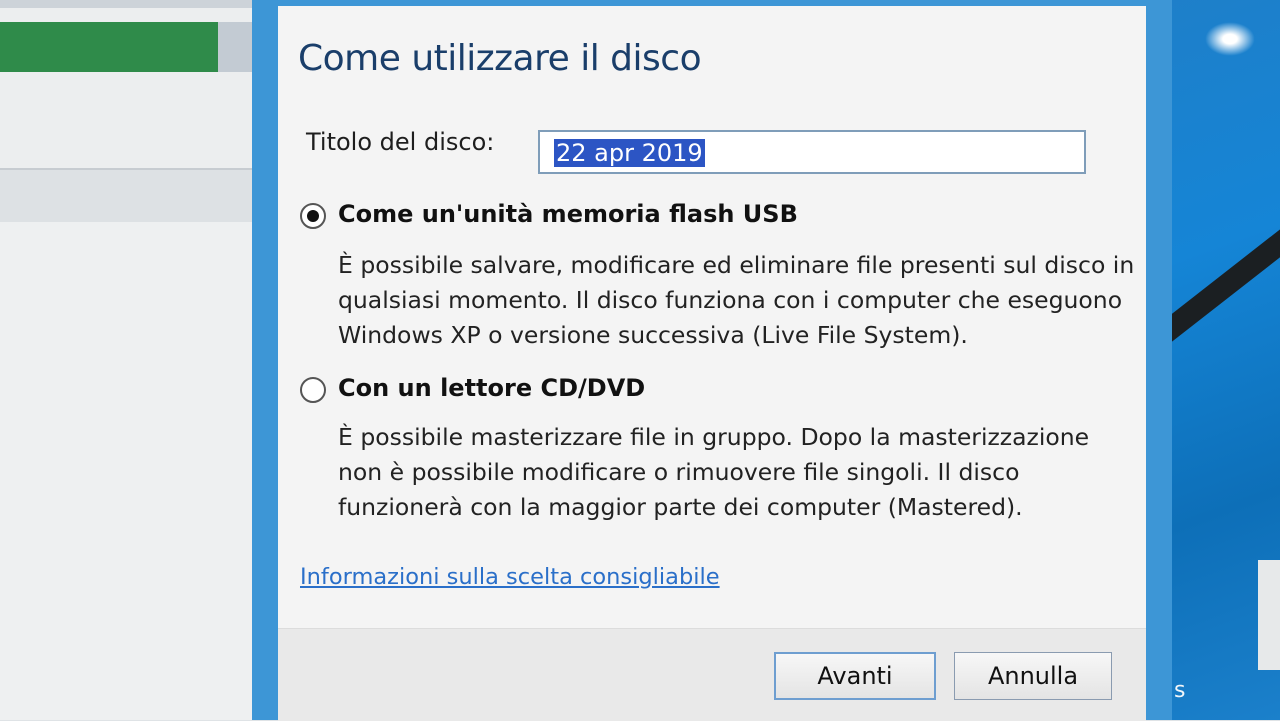 The width and height of the screenshot is (1280, 721). What do you see at coordinates (1269, 615) in the screenshot?
I see `desktop-icon` at bounding box center [1269, 615].